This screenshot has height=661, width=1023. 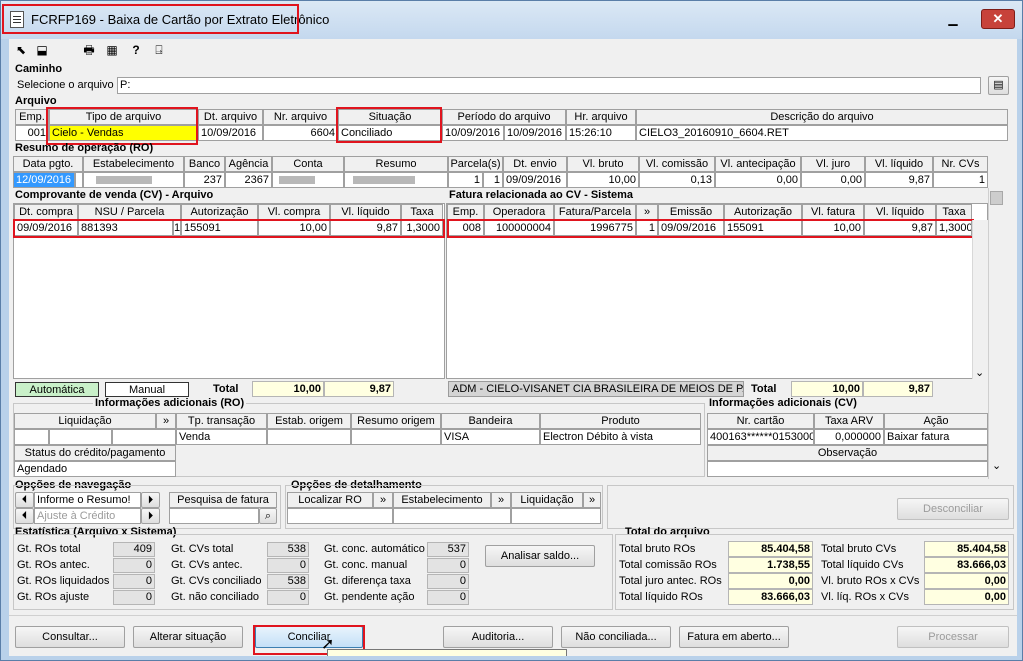 I want to click on resumo-parcela-b: 1, so click(x=493, y=180).